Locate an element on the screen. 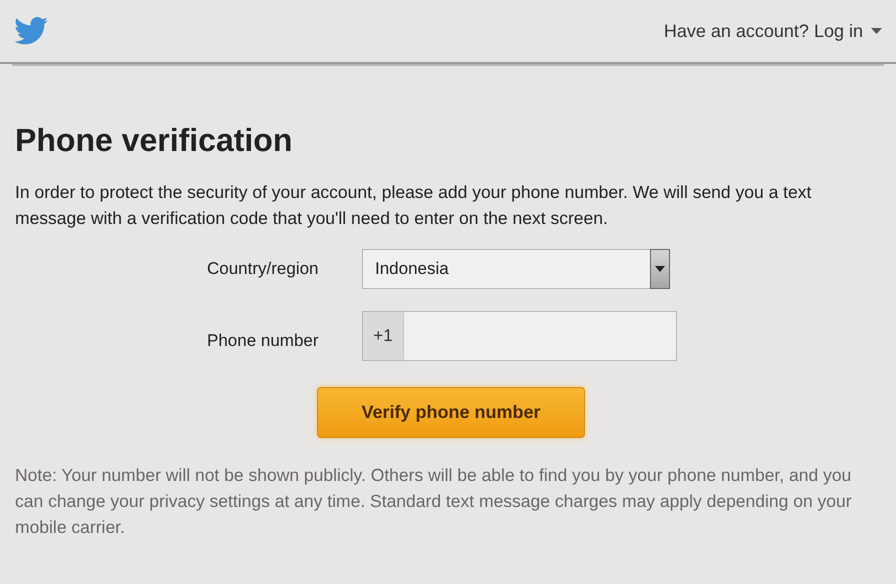  dropdown-caret-icon is located at coordinates (660, 269).